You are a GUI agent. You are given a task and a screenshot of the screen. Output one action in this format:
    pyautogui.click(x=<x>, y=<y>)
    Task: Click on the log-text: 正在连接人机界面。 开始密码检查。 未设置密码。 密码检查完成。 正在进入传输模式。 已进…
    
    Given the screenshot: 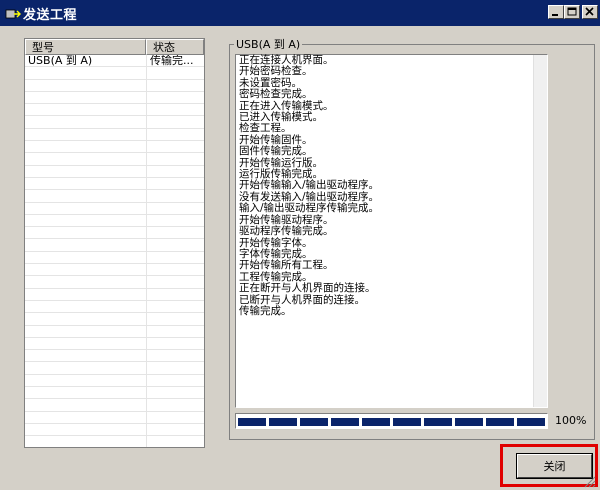 What is the action you would take?
    pyautogui.click(x=309, y=185)
    